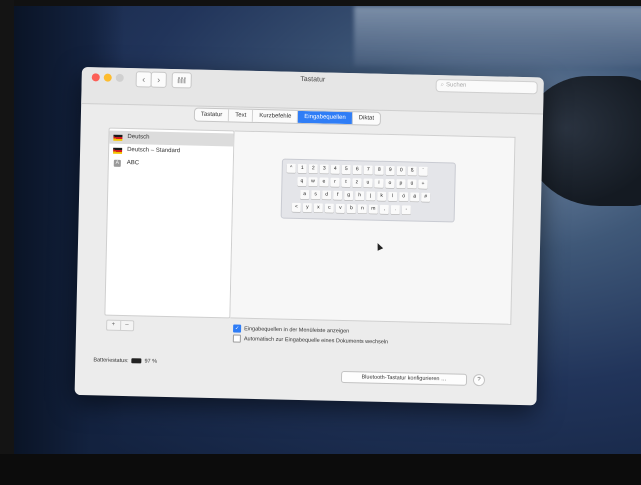 The width and height of the screenshot is (641, 485). What do you see at coordinates (349, 195) in the screenshot?
I see `keyboard-key: g` at bounding box center [349, 195].